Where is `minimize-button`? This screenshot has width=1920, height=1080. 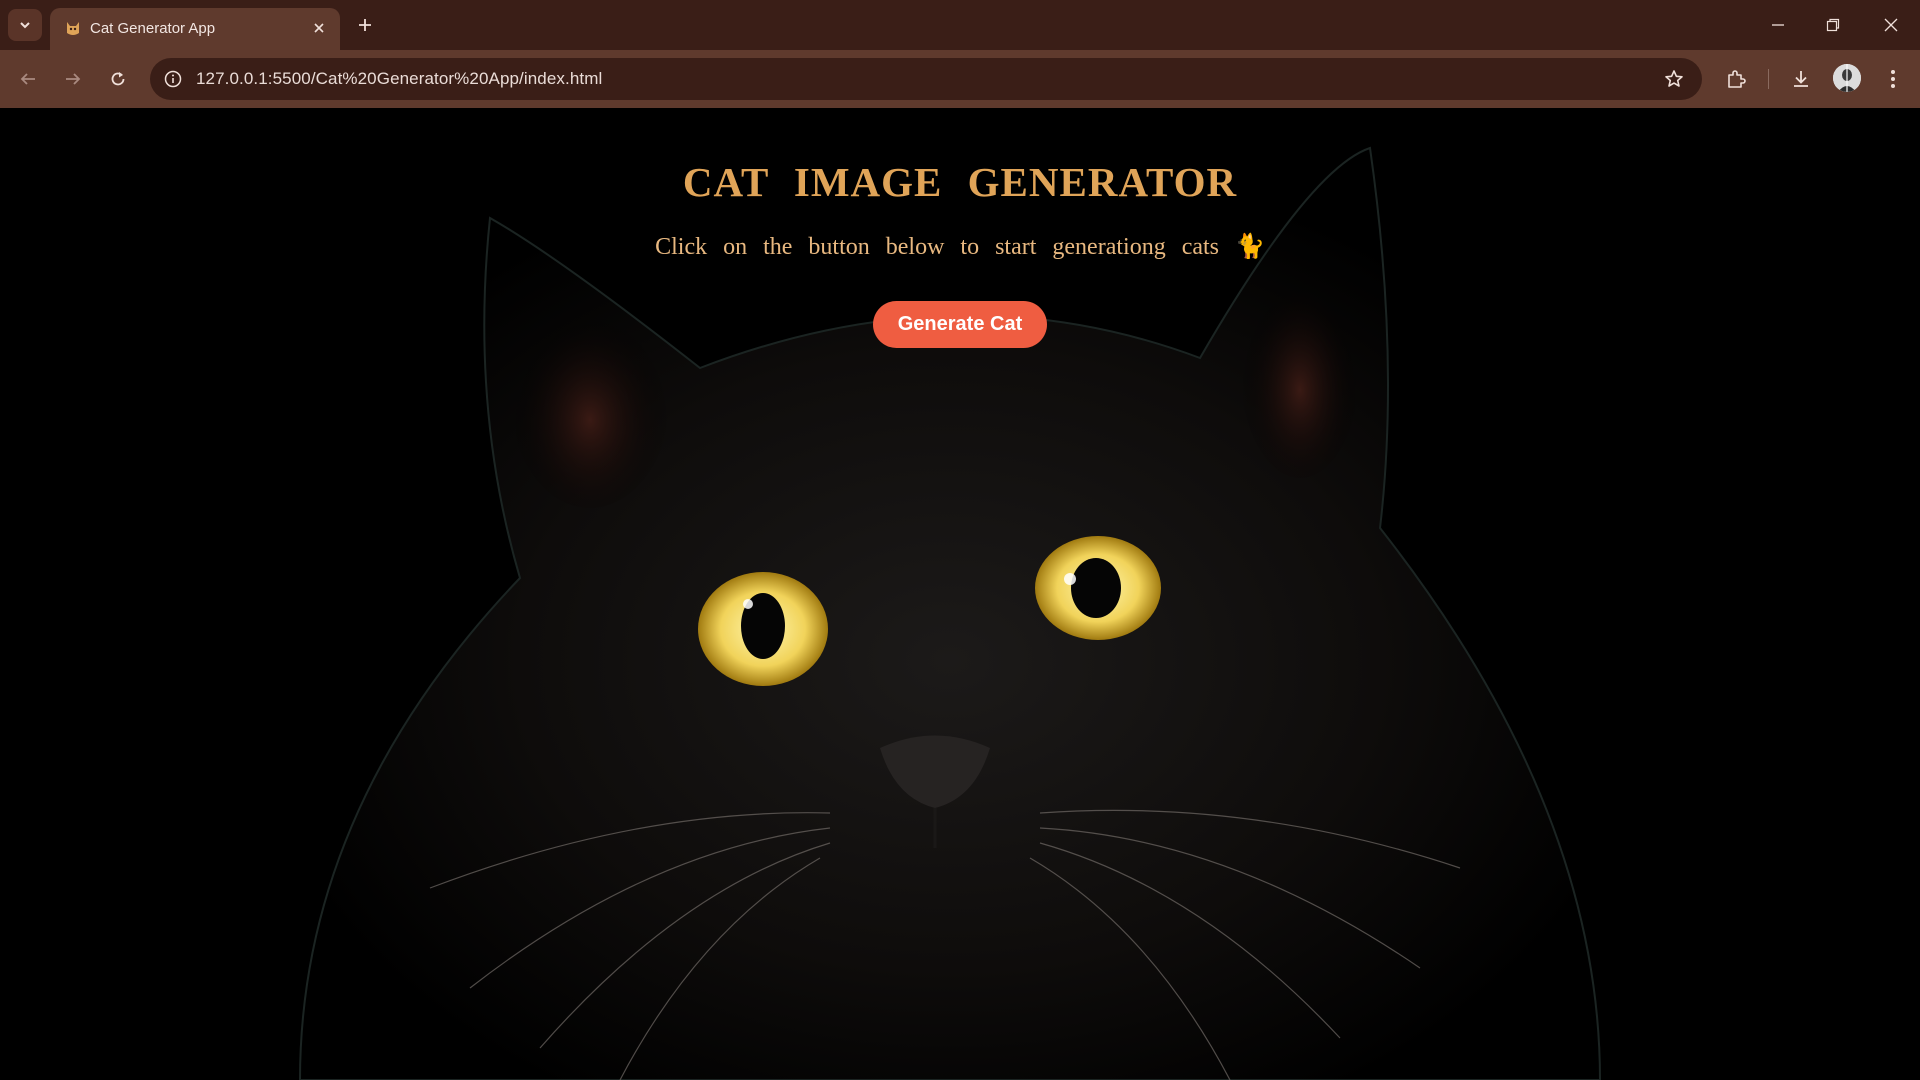
minimize-button is located at coordinates (1778, 25).